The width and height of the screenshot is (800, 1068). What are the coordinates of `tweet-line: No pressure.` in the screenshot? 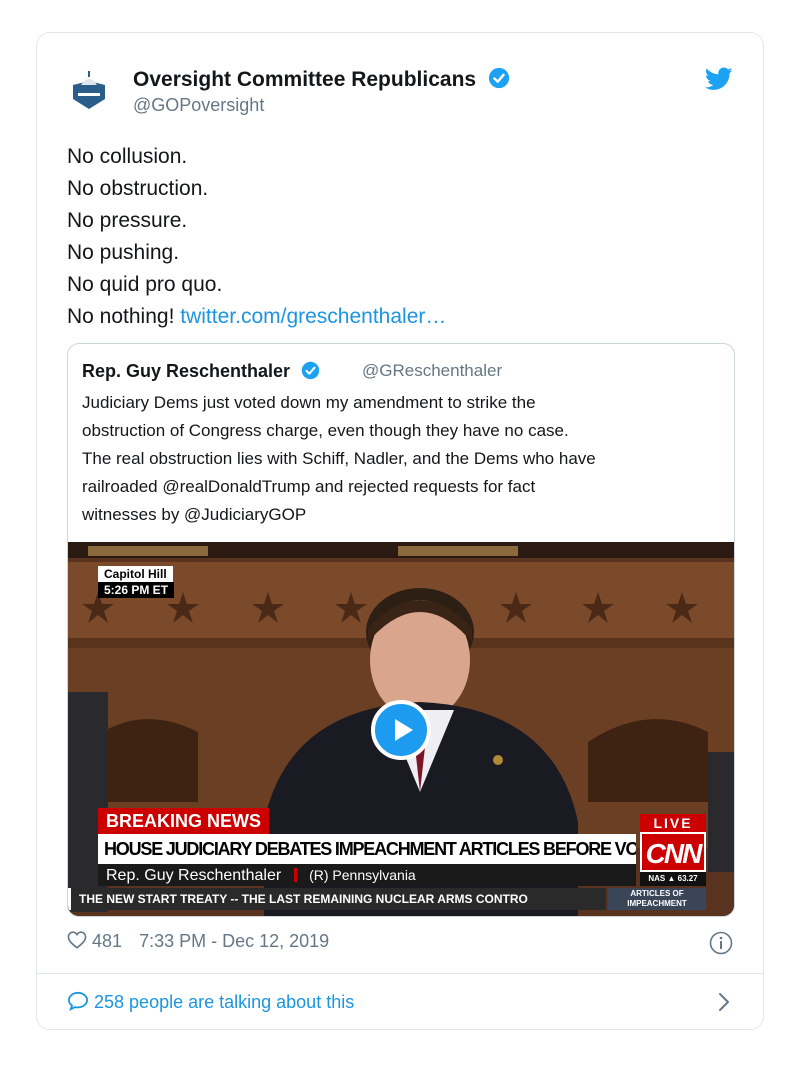 It's located at (127, 220).